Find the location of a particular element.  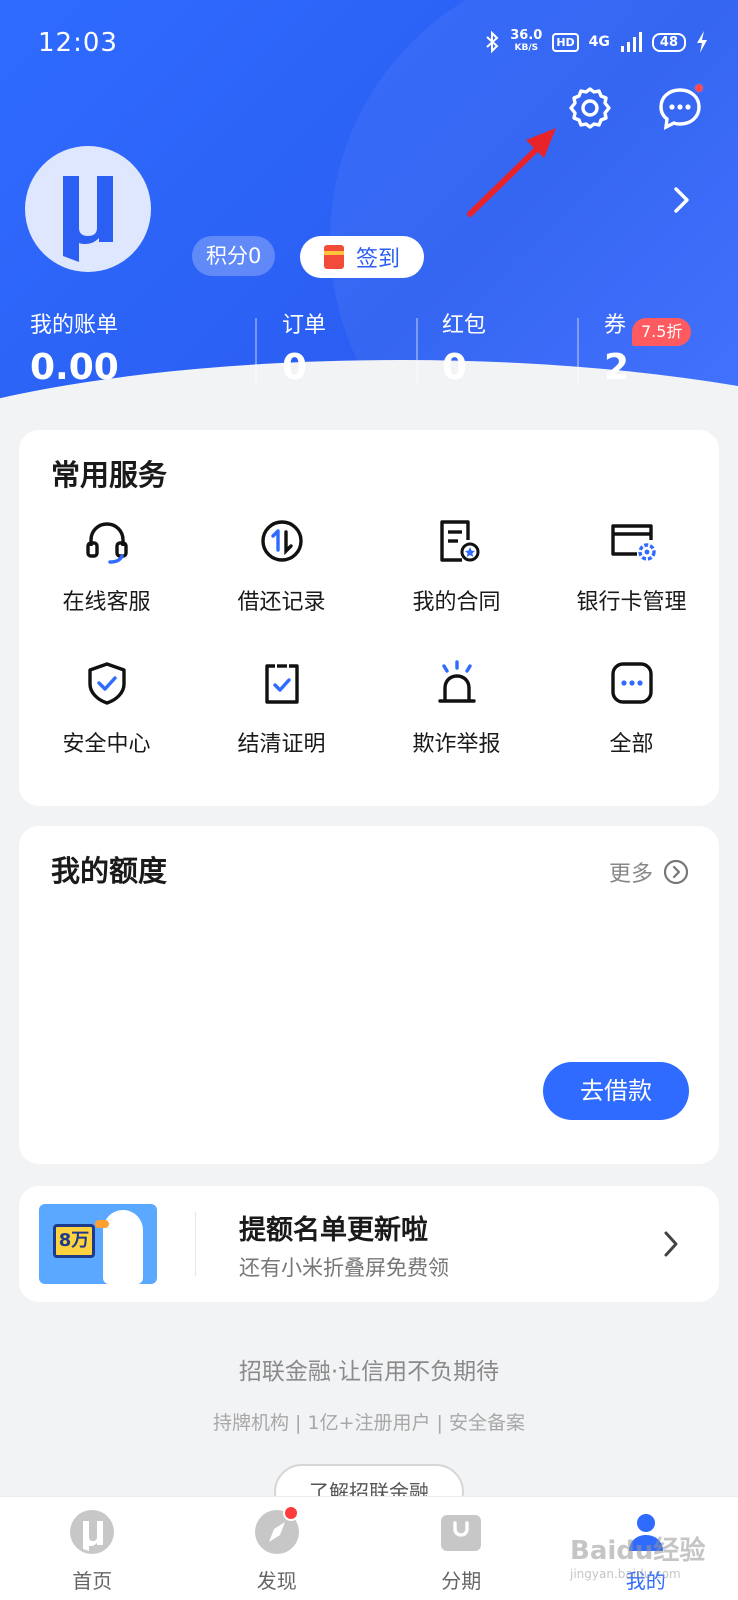

nav-installment: 分期 is located at coordinates (461, 1548).